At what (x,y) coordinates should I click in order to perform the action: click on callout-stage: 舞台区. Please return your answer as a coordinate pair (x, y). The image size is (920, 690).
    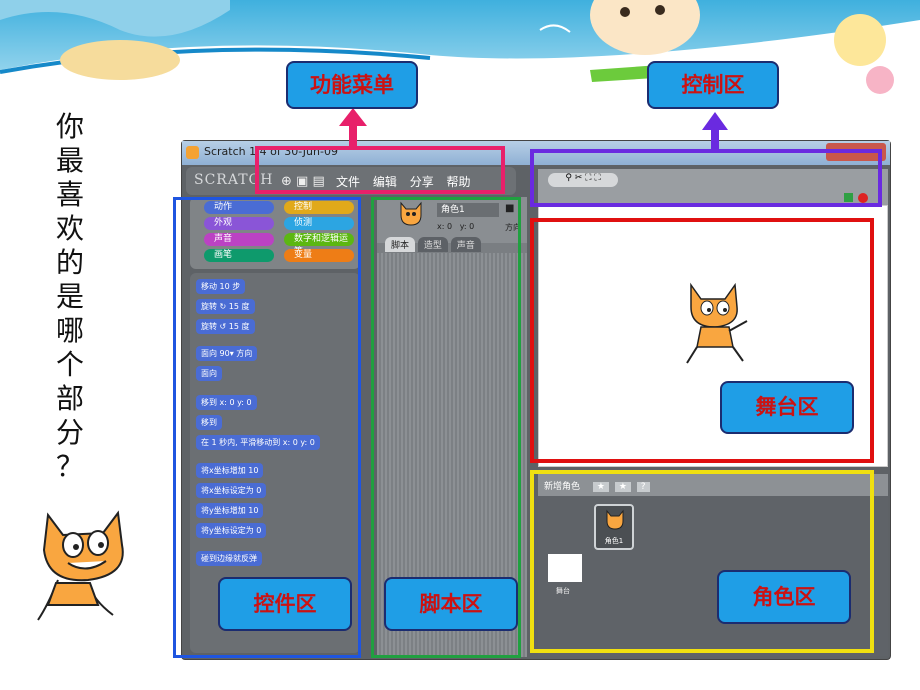
    Looking at the image, I should click on (787, 407).